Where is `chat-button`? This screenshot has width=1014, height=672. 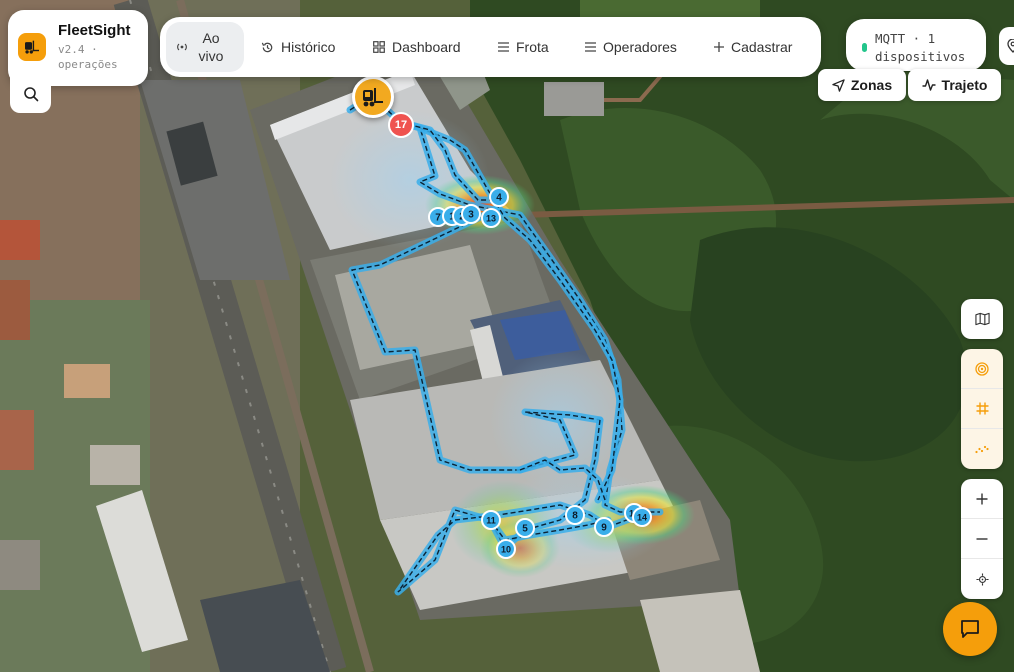
chat-button is located at coordinates (970, 629).